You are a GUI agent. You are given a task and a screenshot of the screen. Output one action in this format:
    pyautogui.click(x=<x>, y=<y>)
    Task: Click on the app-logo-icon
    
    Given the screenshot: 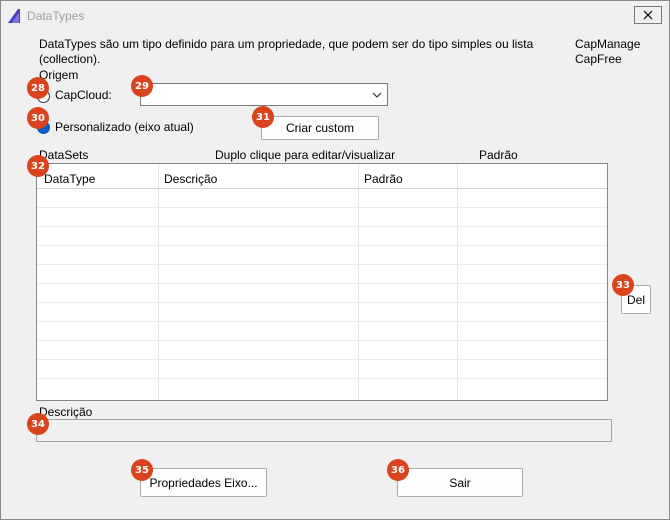 What is the action you would take?
    pyautogui.click(x=14, y=16)
    